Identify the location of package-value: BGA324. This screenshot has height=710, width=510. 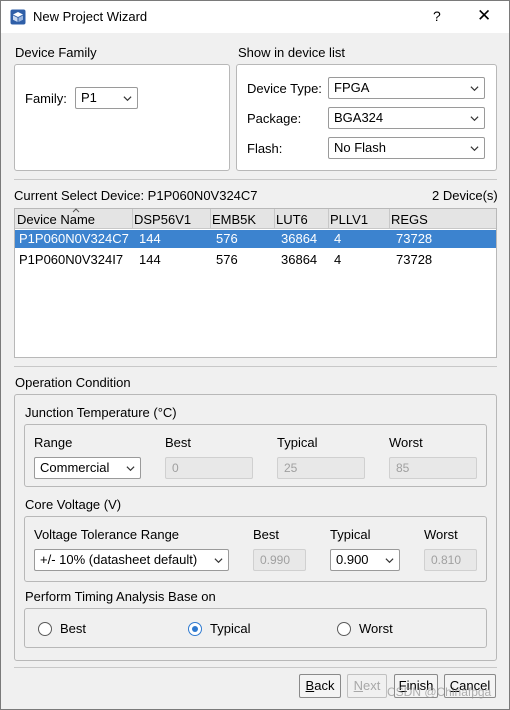
(359, 117).